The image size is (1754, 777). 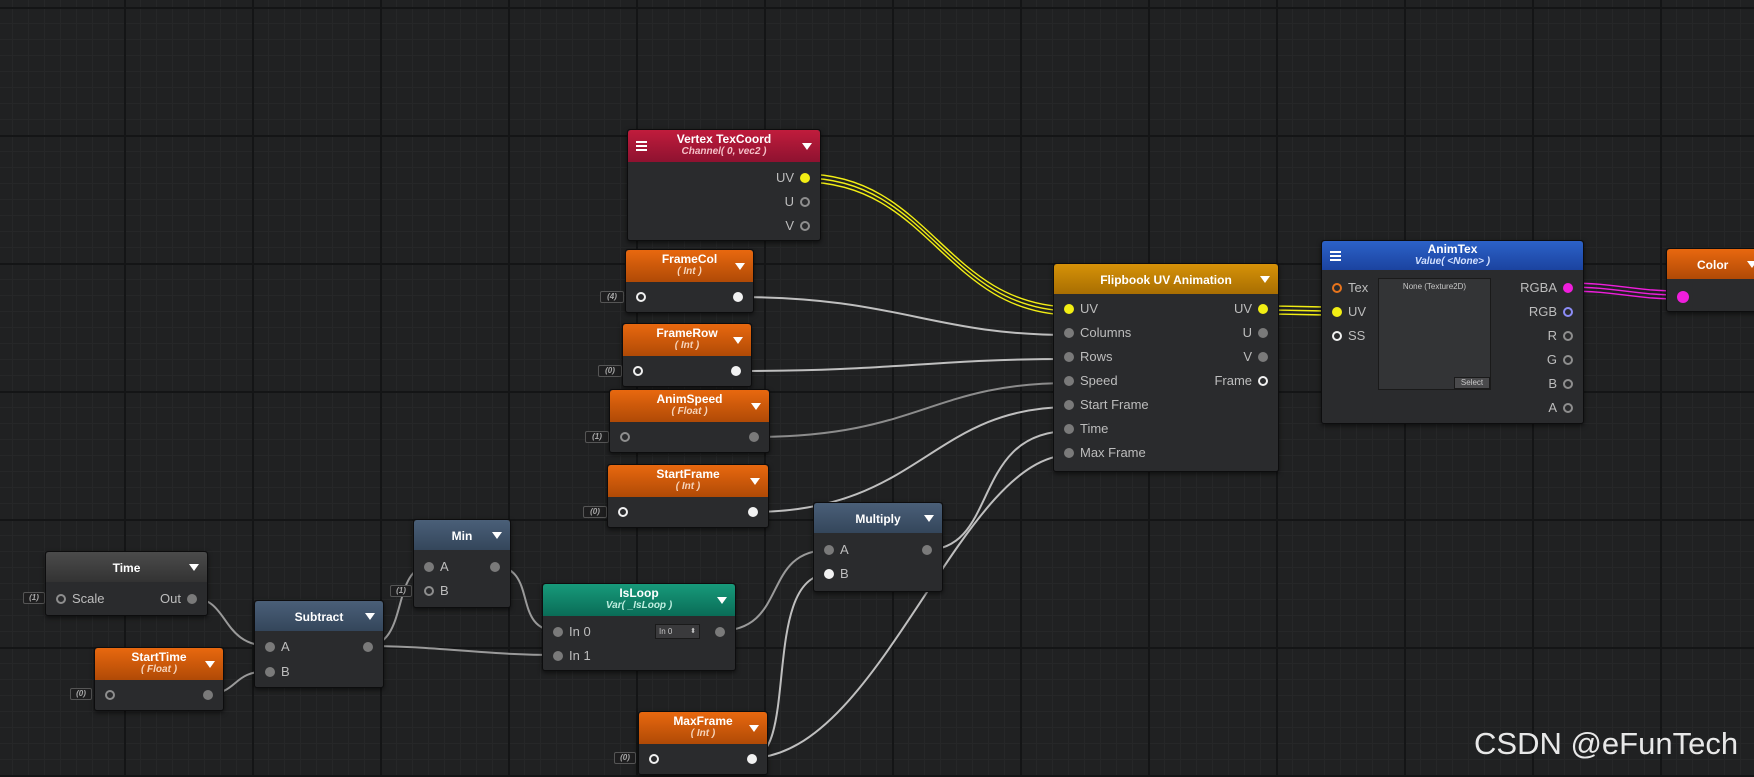 I want to click on output-pin-r, so click(x=1568, y=336).